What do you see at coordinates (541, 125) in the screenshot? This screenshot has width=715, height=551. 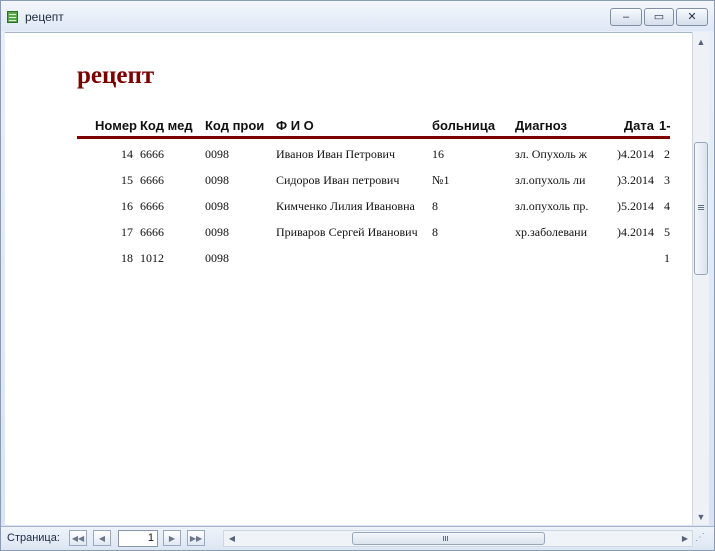 I see `column-header-diagnosis: Диагноз` at bounding box center [541, 125].